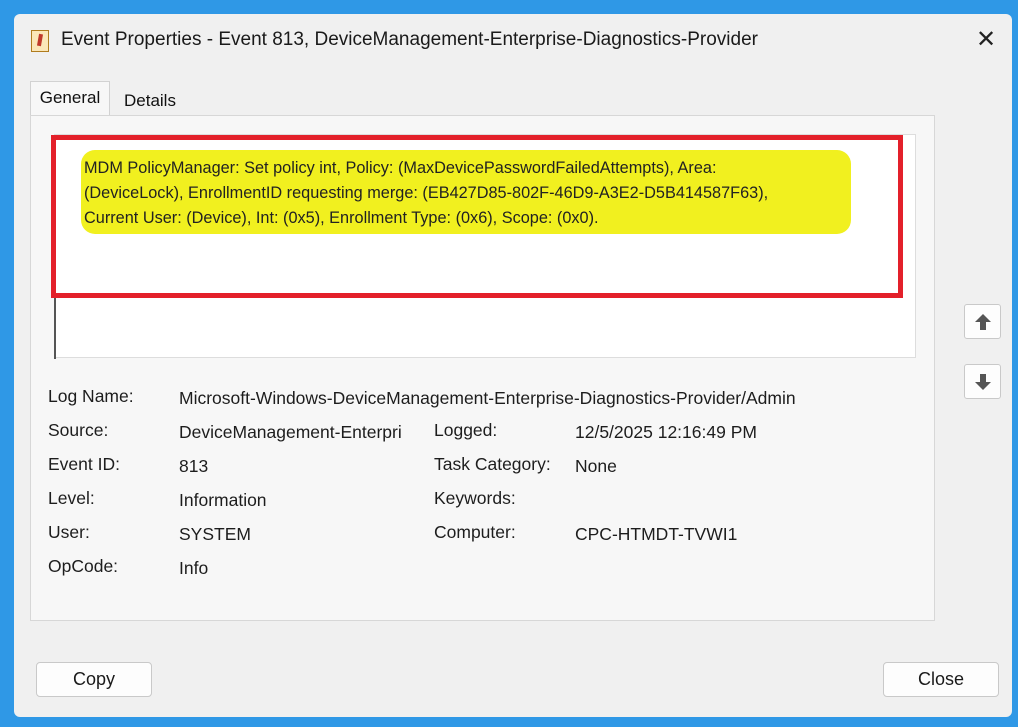 This screenshot has width=1018, height=727. What do you see at coordinates (83, 566) in the screenshot?
I see `opcode-label: OpCode:` at bounding box center [83, 566].